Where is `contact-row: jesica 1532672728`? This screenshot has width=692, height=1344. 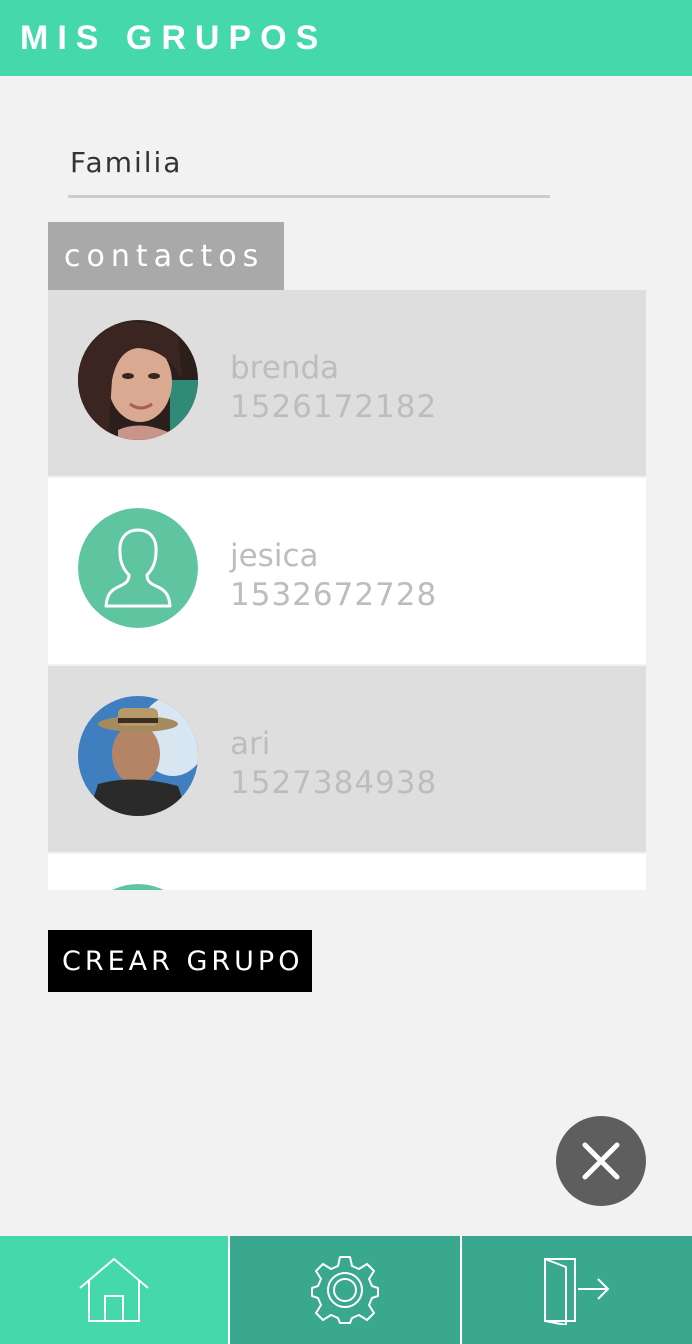
contact-row: jesica 1532672728 is located at coordinates (347, 571).